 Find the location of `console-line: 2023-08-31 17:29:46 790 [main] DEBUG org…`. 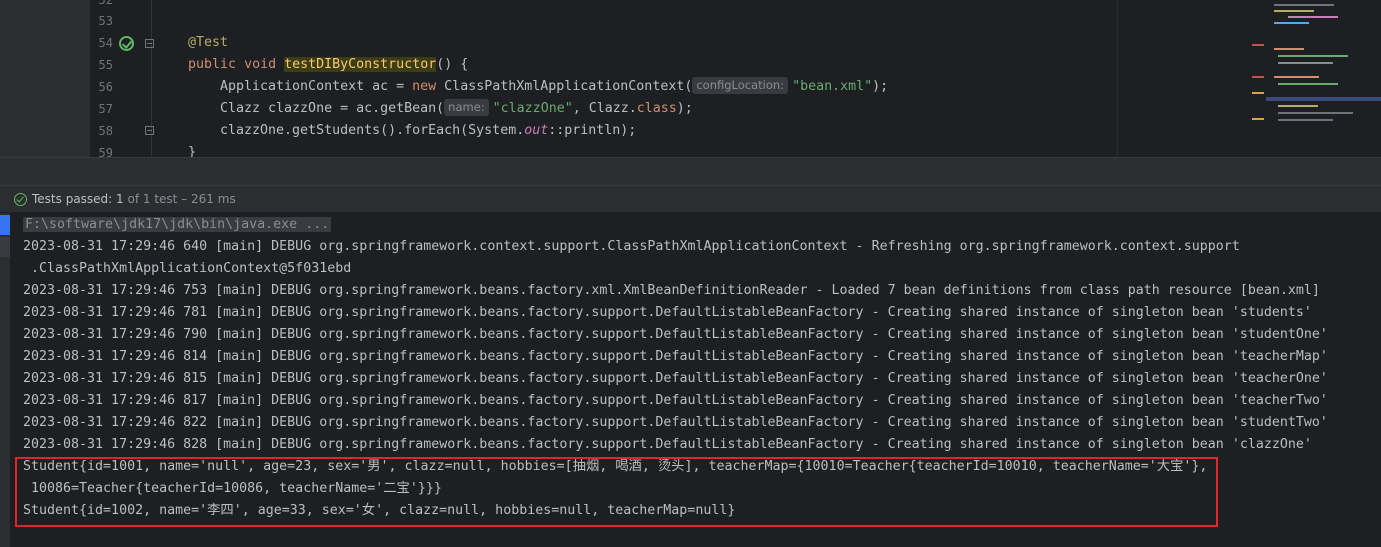

console-line: 2023-08-31 17:29:46 790 [main] DEBUG org… is located at coordinates (675, 334).